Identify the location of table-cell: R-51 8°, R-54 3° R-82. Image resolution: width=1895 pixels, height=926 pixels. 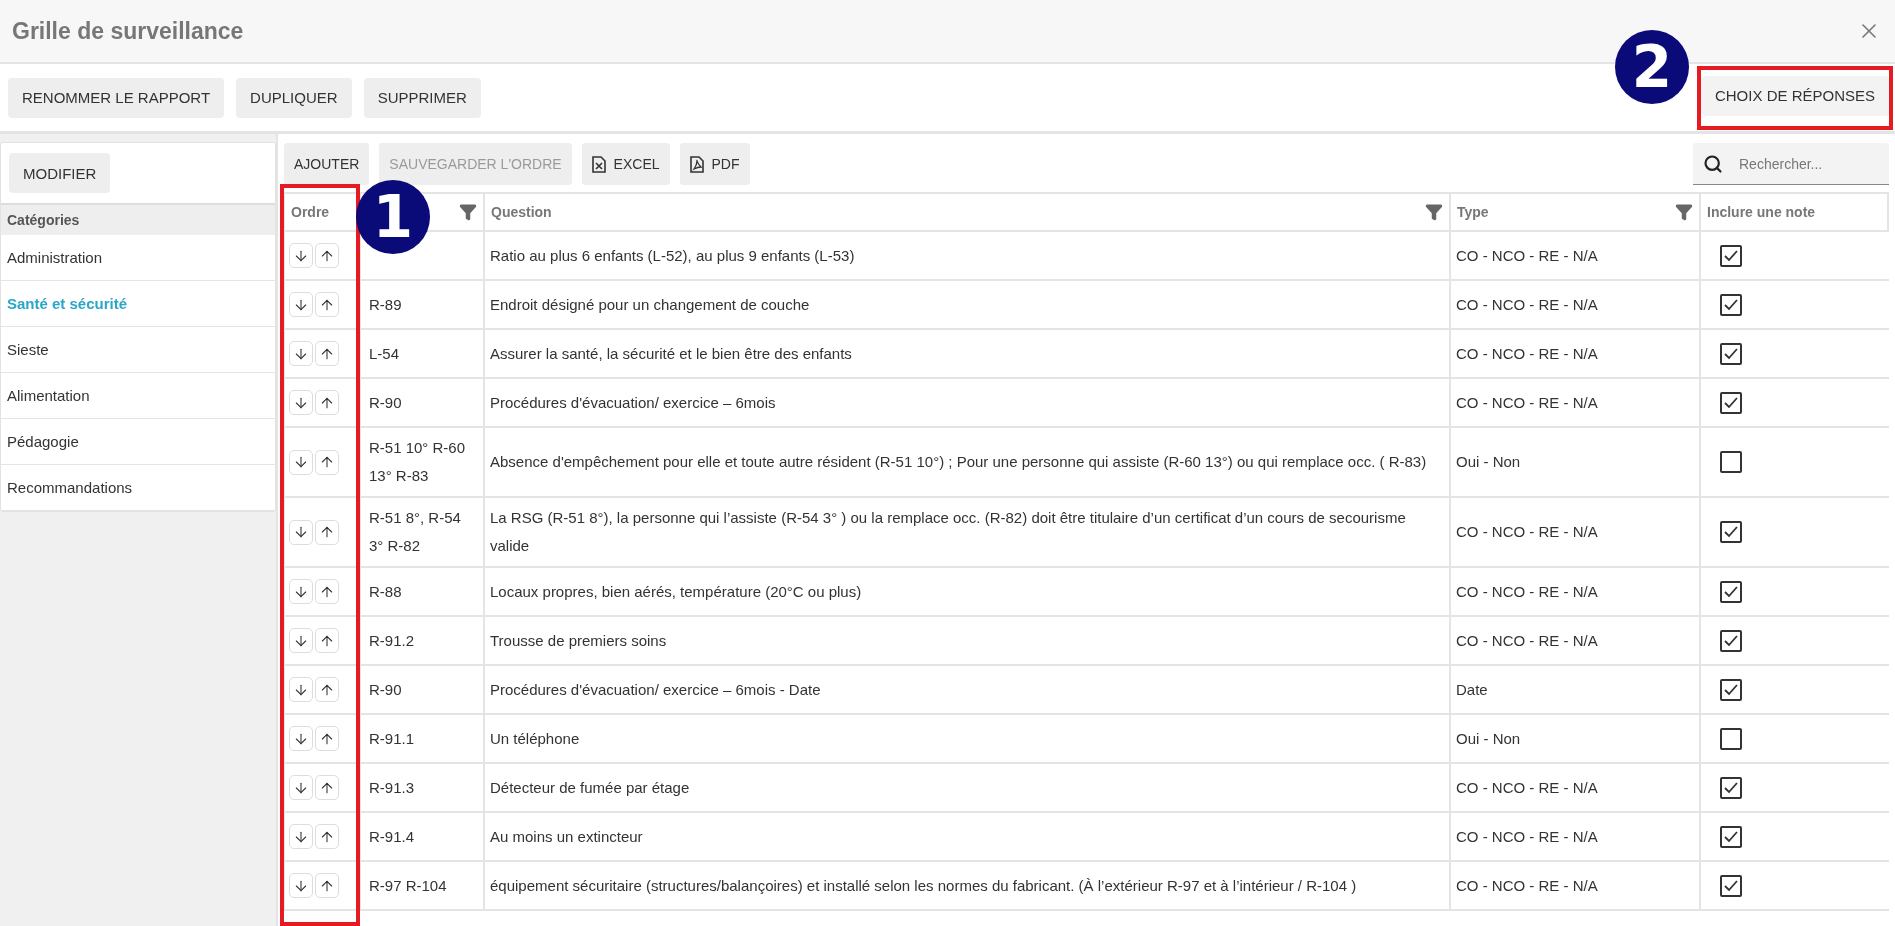
(423, 533).